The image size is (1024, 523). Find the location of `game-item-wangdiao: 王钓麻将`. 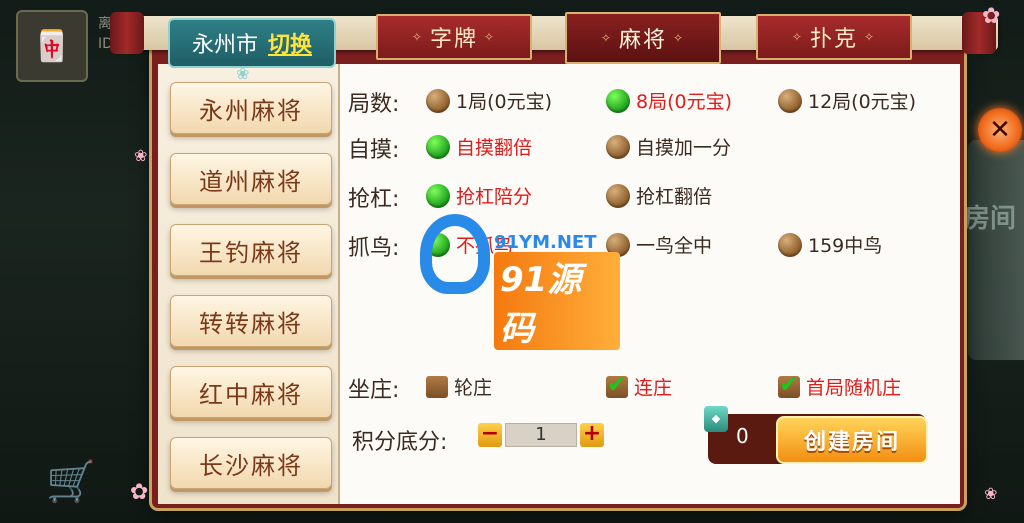

game-item-wangdiao: 王钓麻将 is located at coordinates (251, 250).